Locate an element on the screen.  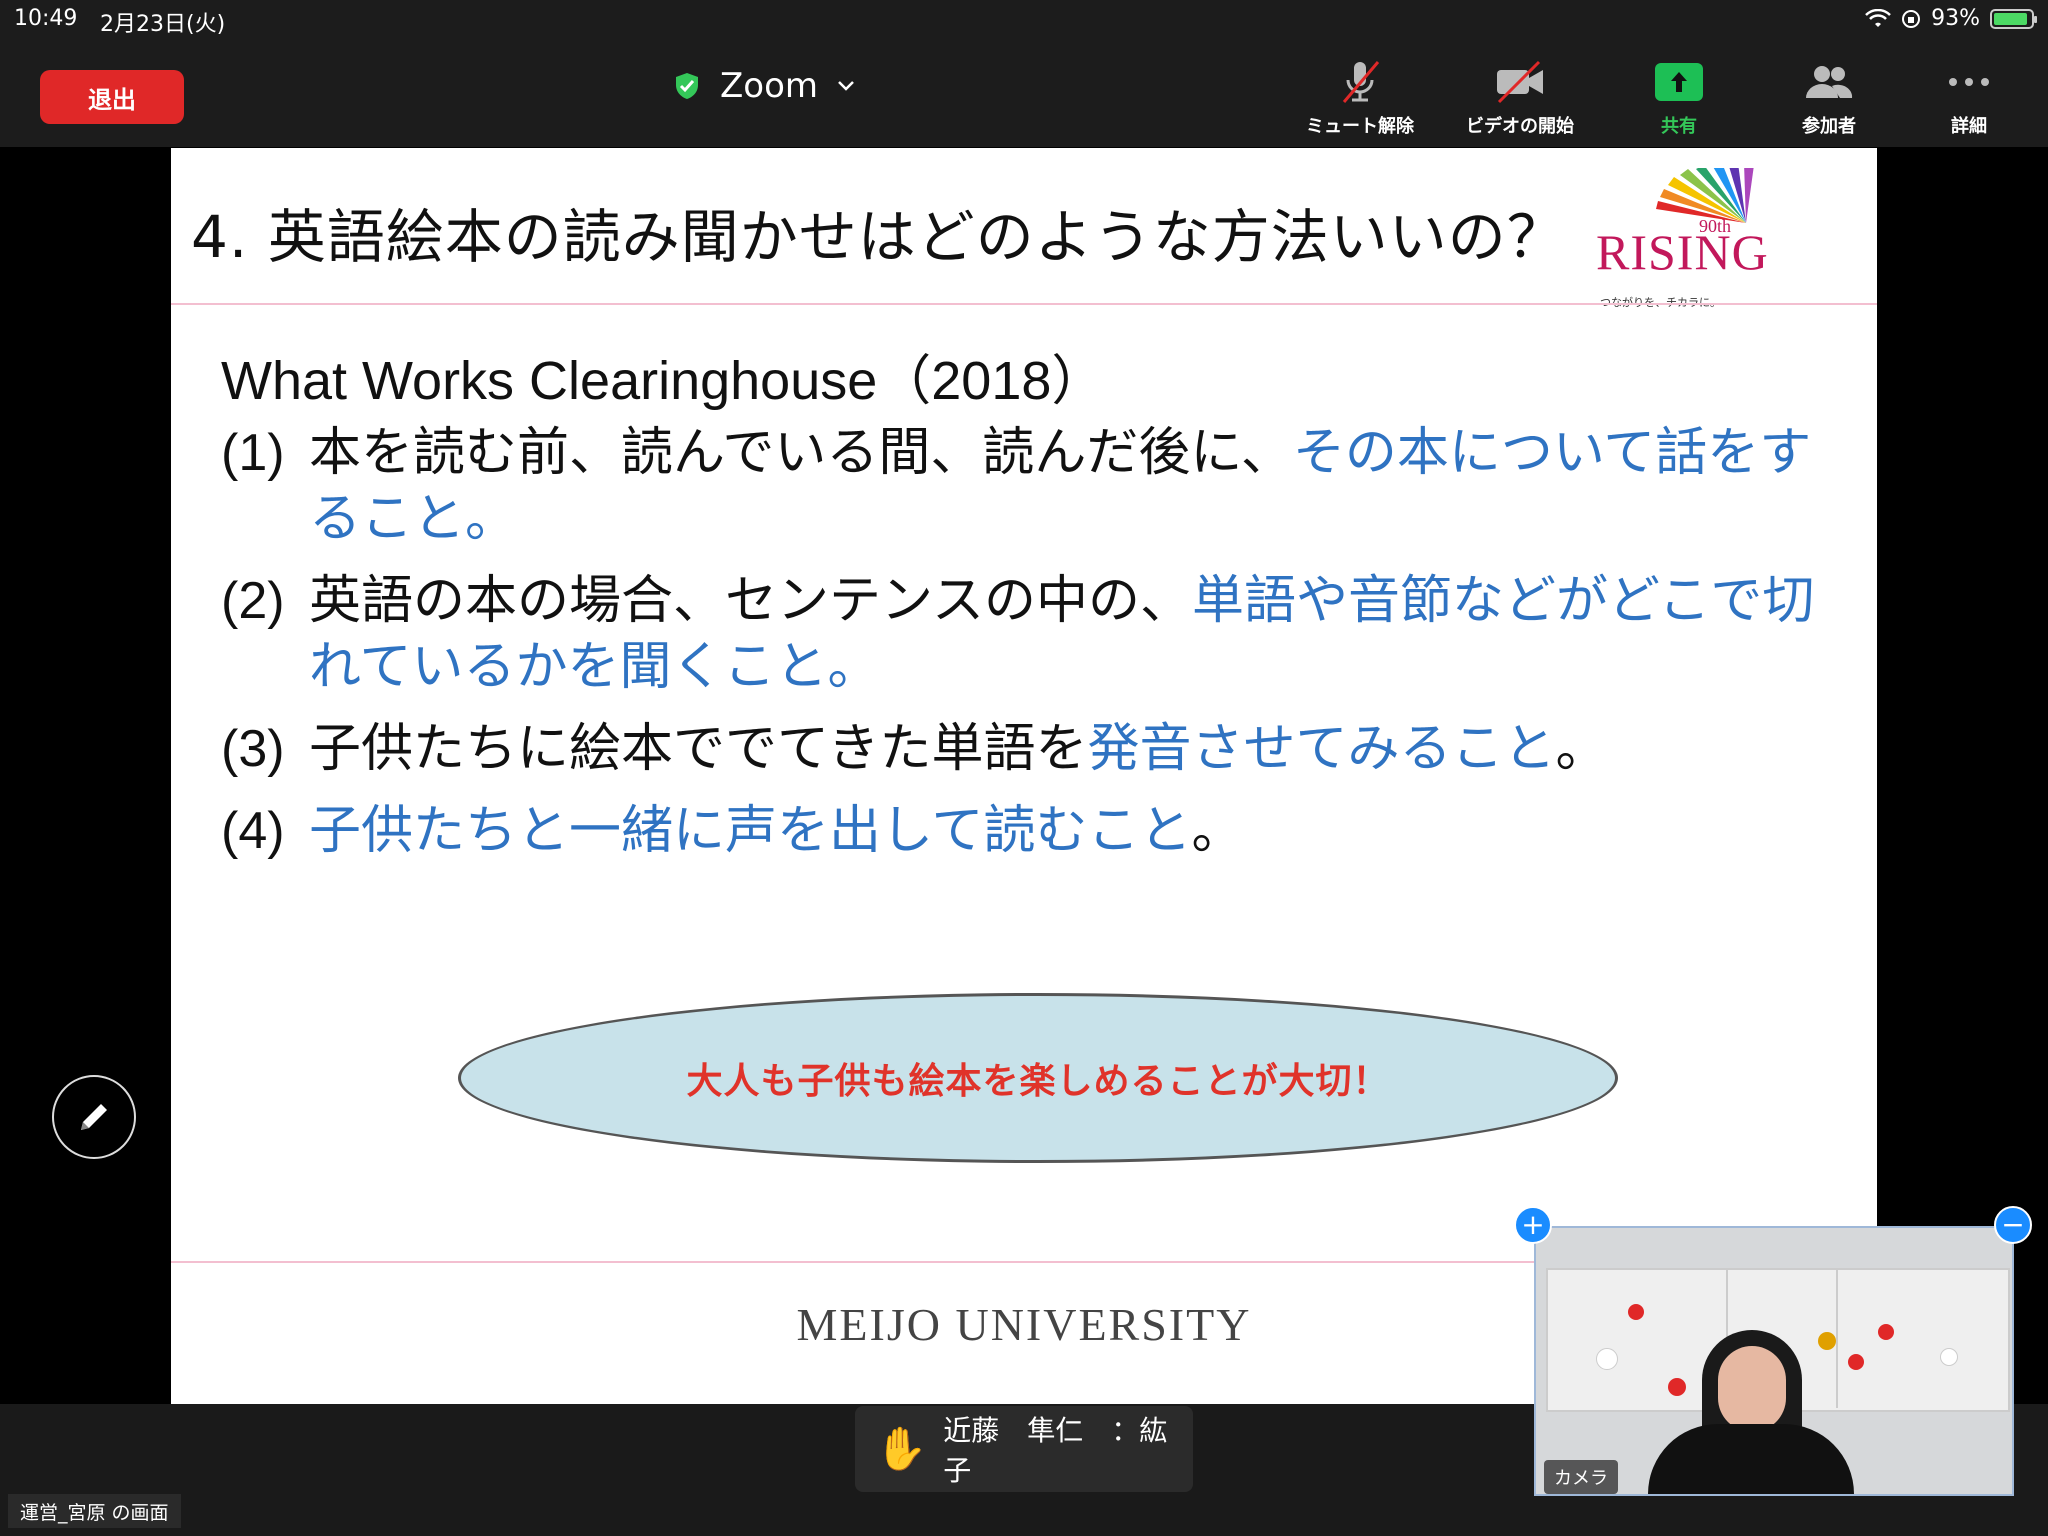
annotate-button is located at coordinates (94, 1117).